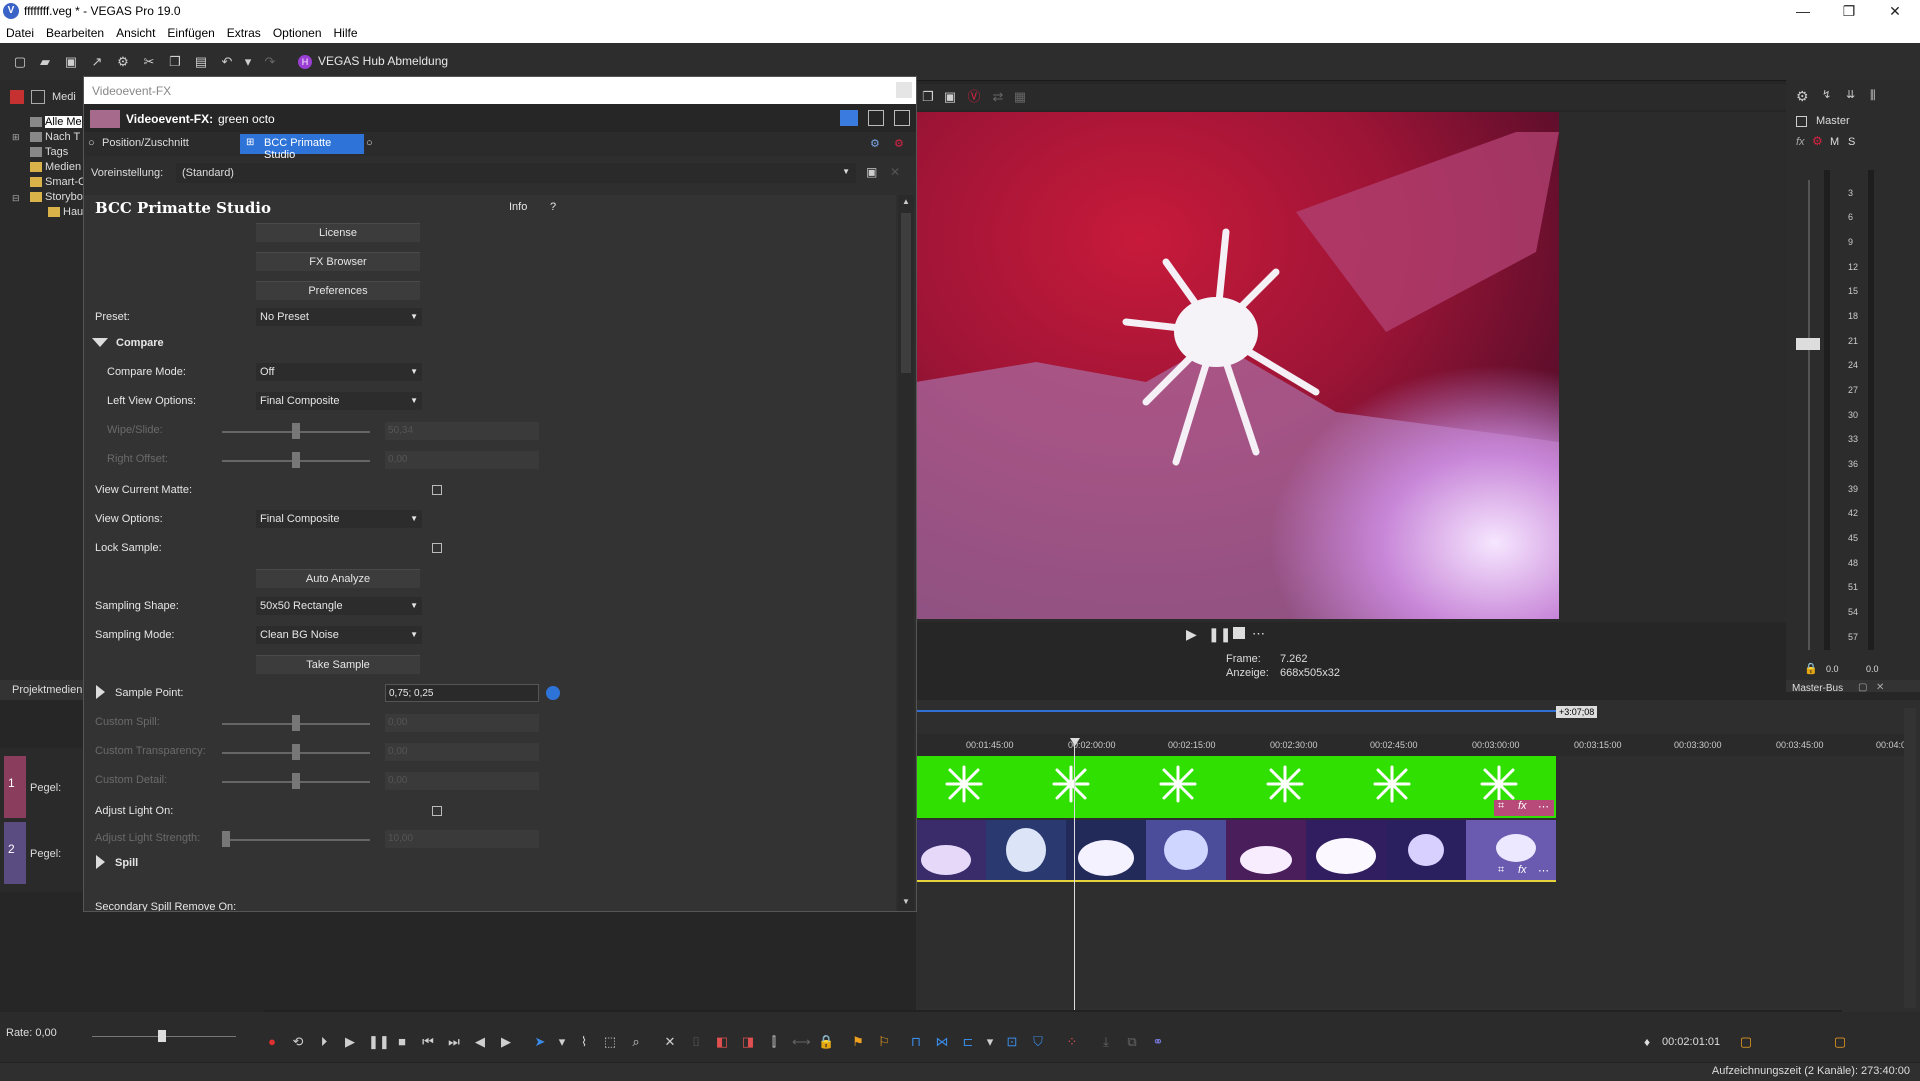 The height and width of the screenshot is (1081, 1920). Describe the element at coordinates (1850, 94) in the screenshot. I see `master-downmix-icon: ⇊` at that location.